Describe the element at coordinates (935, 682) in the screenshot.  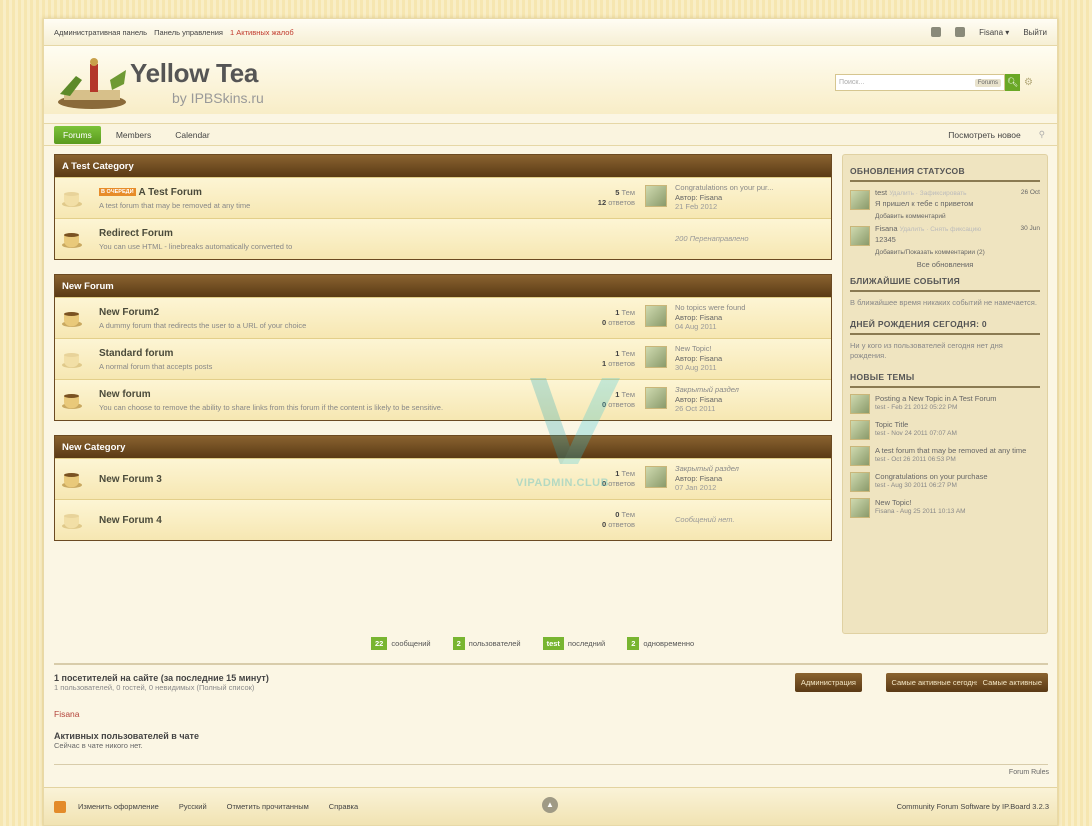
I see `top-today-button: Самые активные сегодня` at that location.